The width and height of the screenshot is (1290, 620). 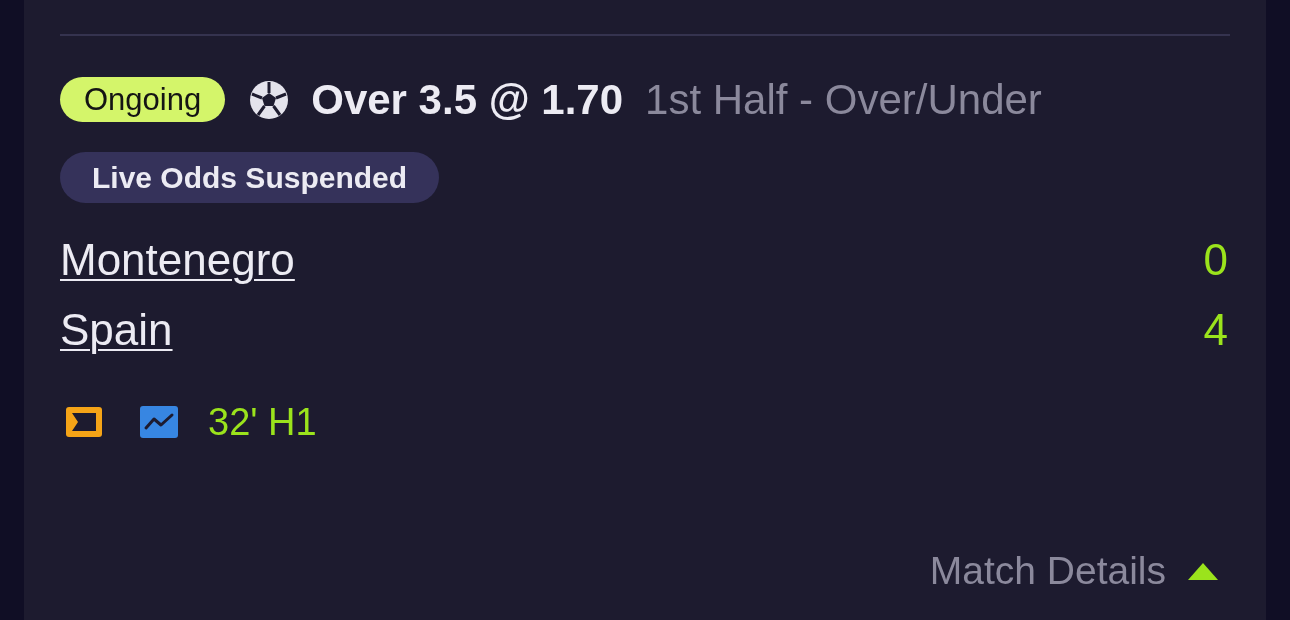 I want to click on bet-selection: Over 3.5 @ 1.70, so click(x=467, y=99).